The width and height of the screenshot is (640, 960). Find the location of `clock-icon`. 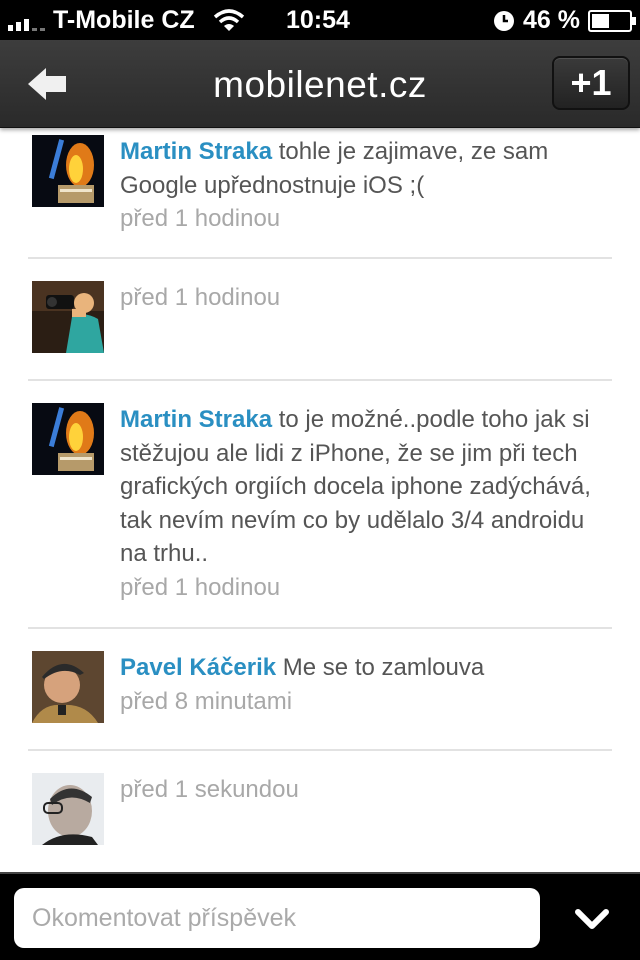

clock-icon is located at coordinates (504, 20).